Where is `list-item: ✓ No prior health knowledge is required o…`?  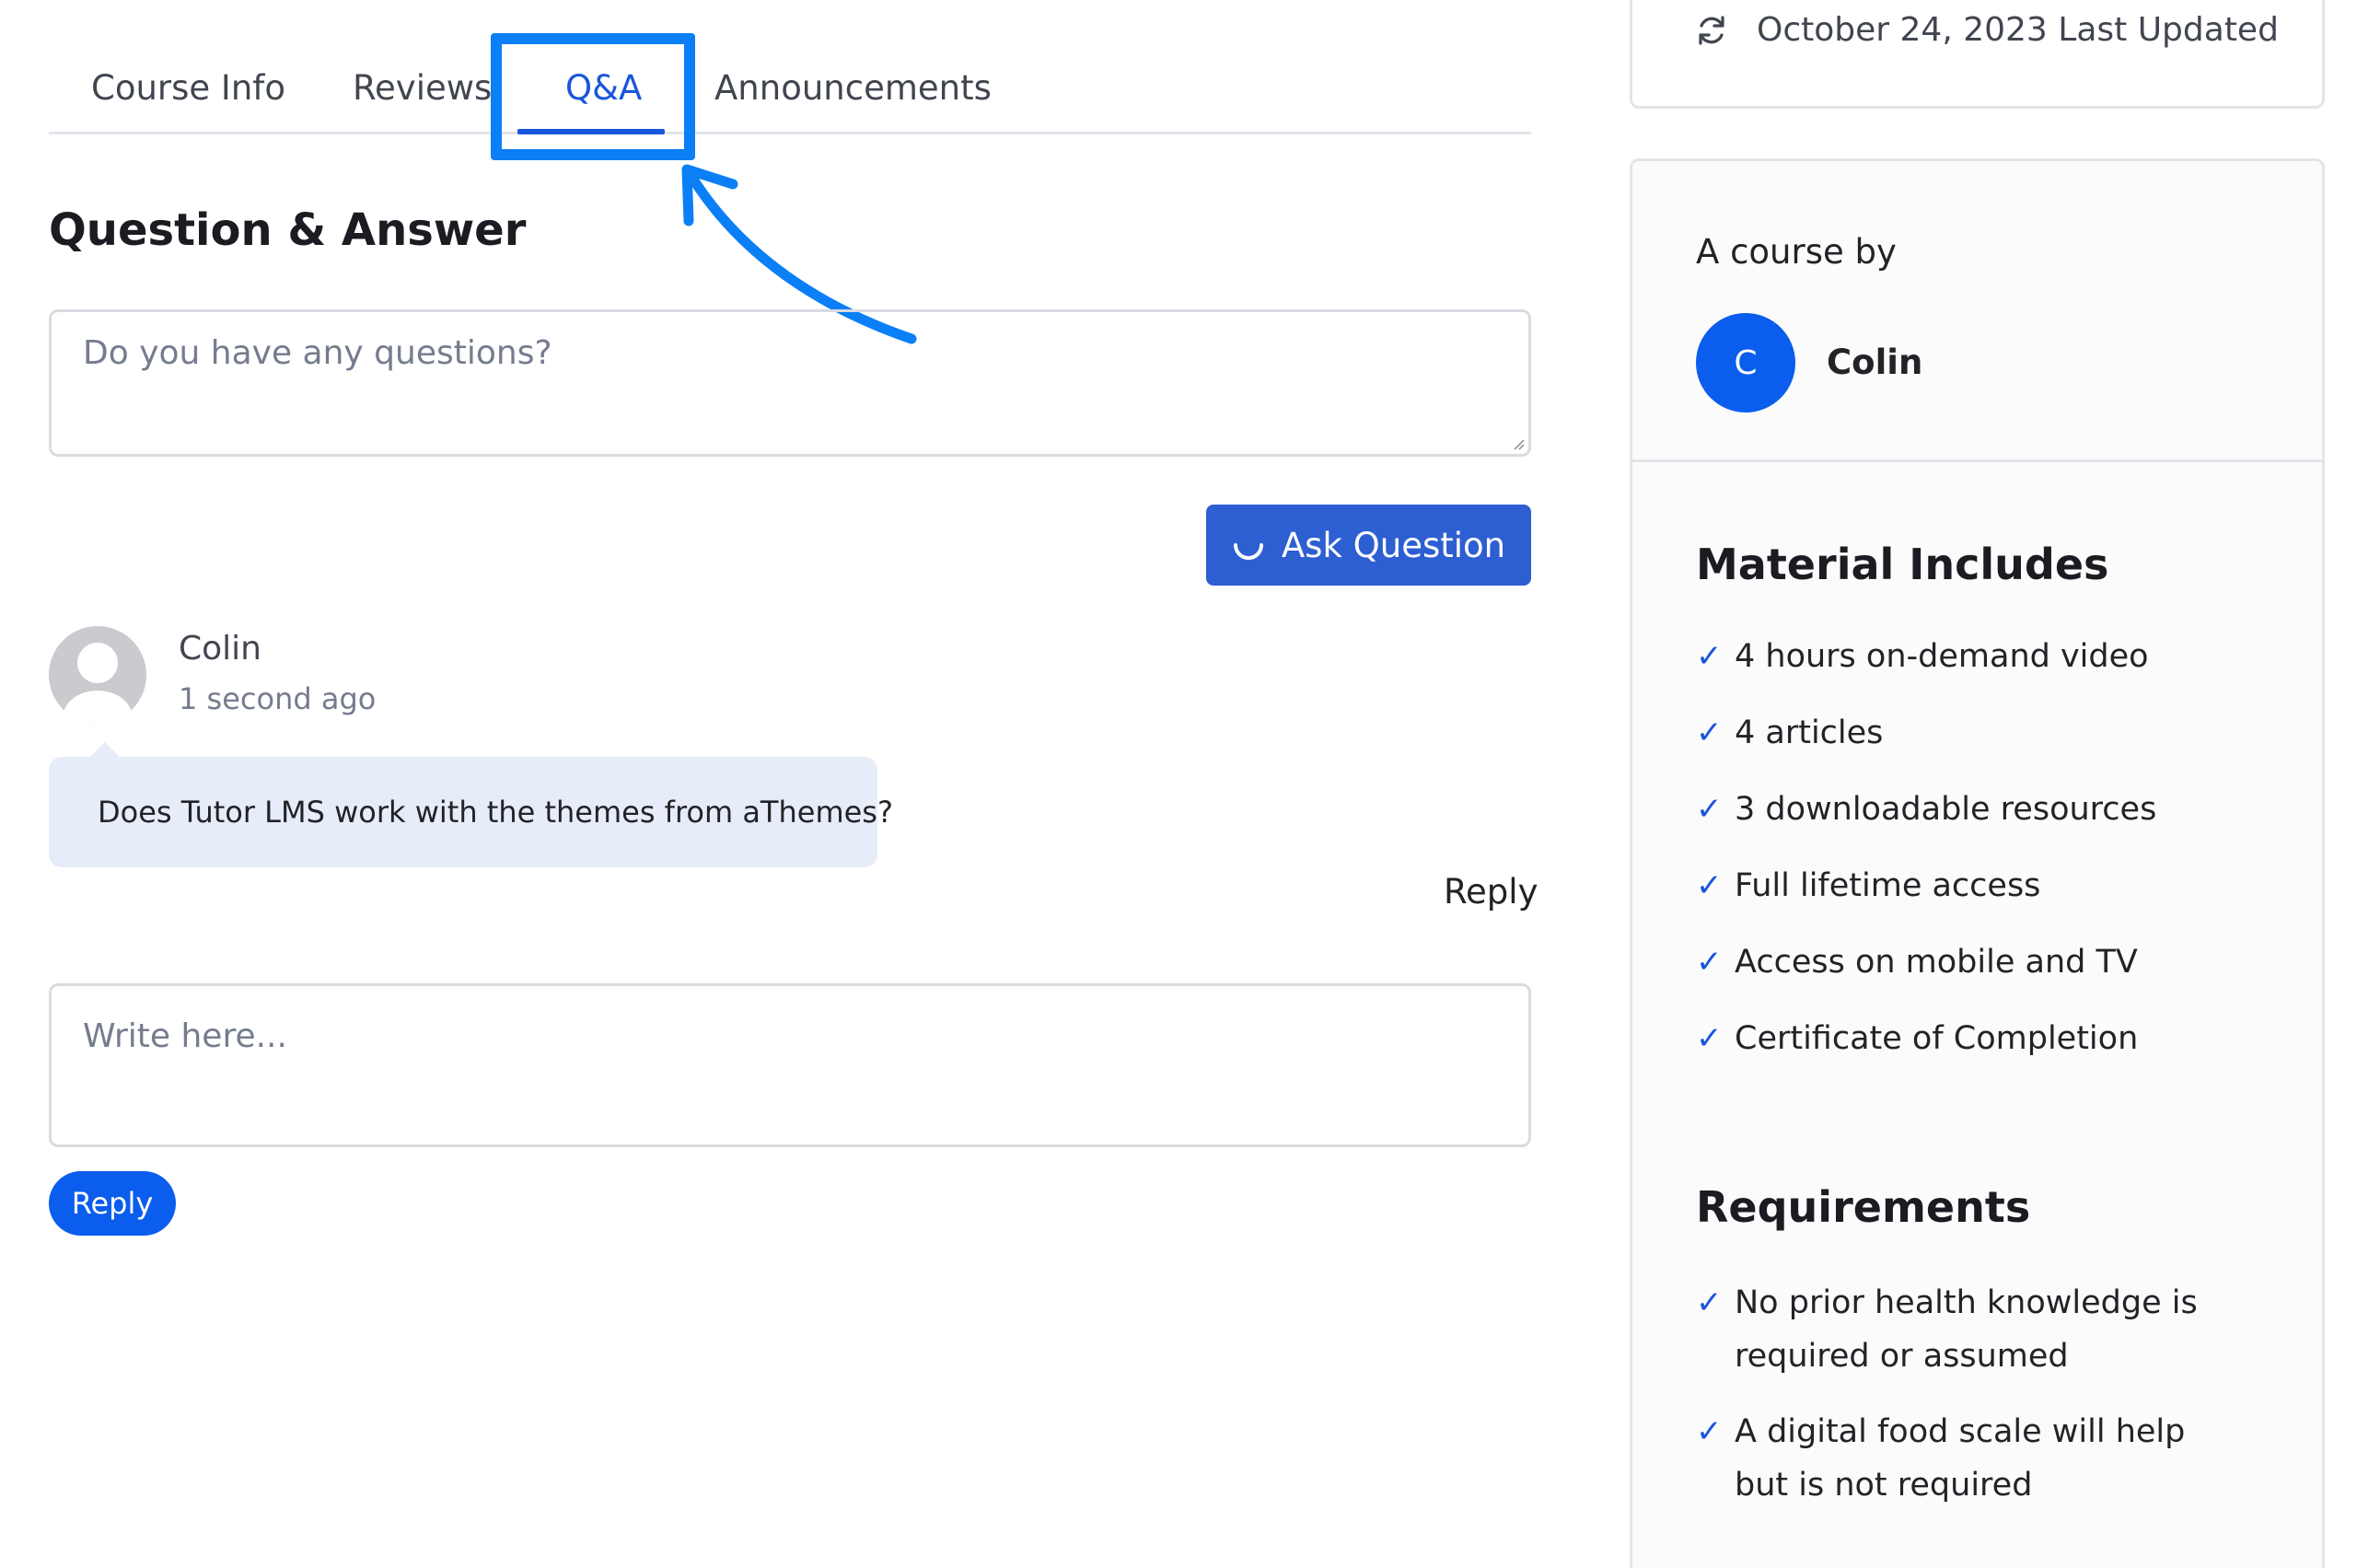
list-item: ✓ No prior health knowledge is required o… is located at coordinates (1972, 1329).